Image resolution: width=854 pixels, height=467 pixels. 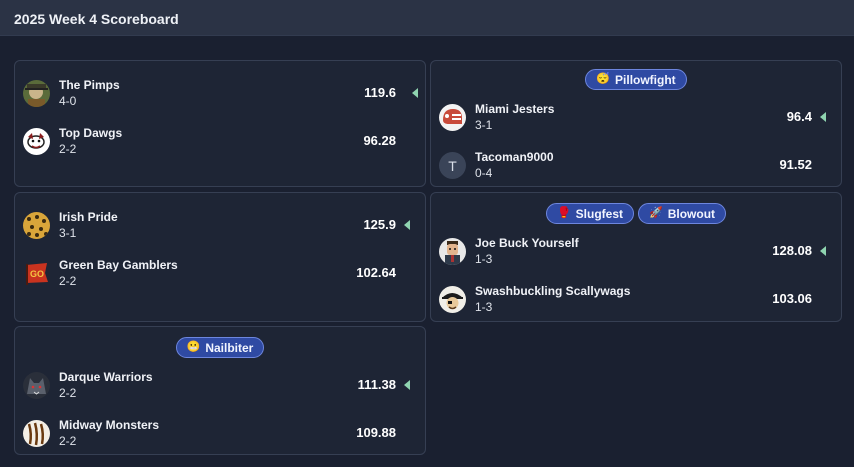 I want to click on team-name: Miami Jesters, so click(x=515, y=109).